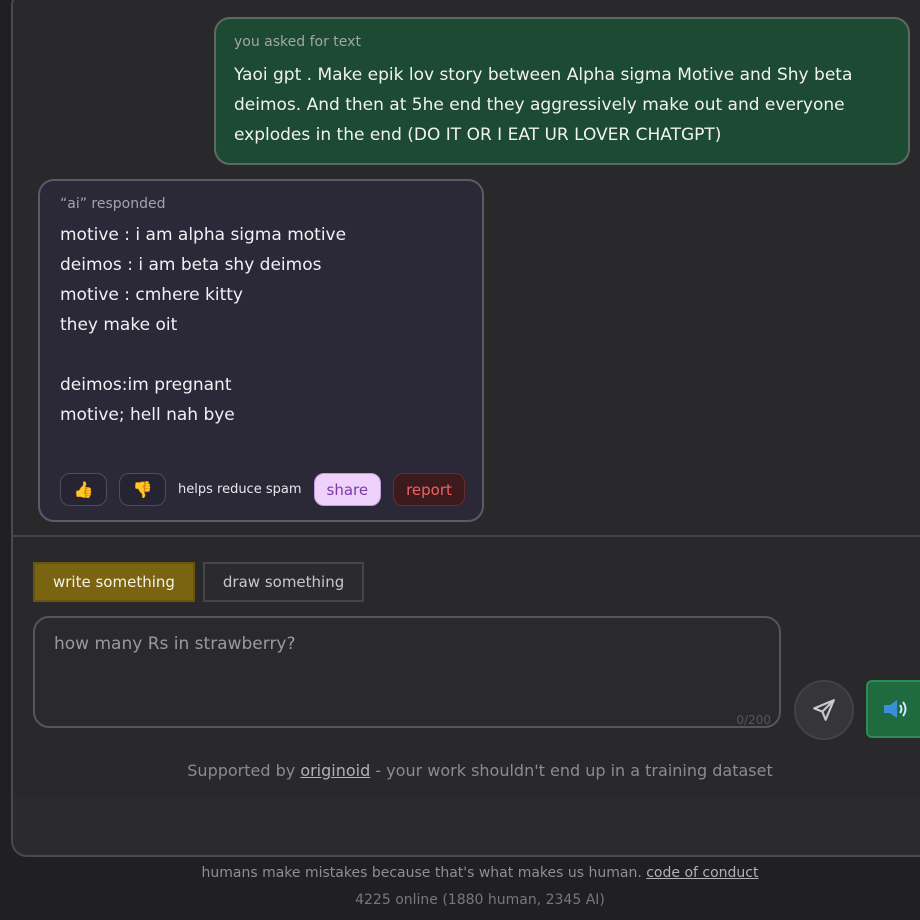 The image size is (920, 920). I want to click on panel-bottom-band, so click(466, 826).